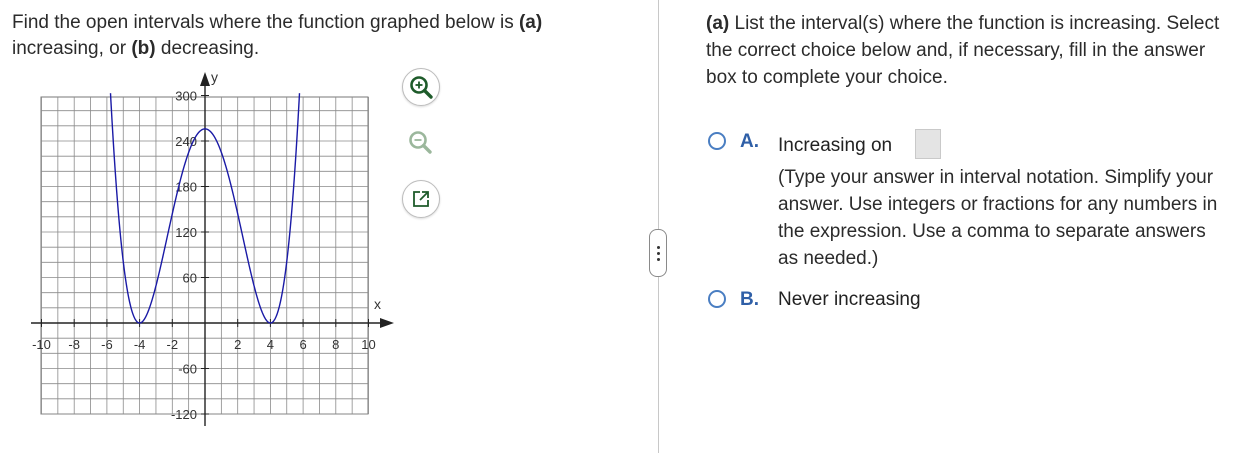  I want to click on choice-a-radio, so click(717, 141).